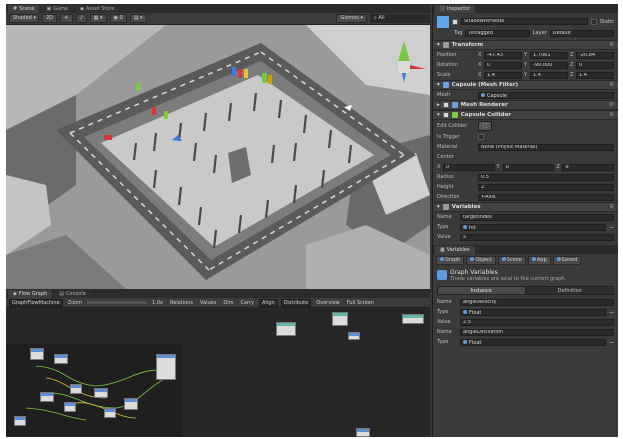 The image size is (623, 439). What do you see at coordinates (537, 332) in the screenshot?
I see `graph-var2-name-field: angleOscillation` at bounding box center [537, 332].